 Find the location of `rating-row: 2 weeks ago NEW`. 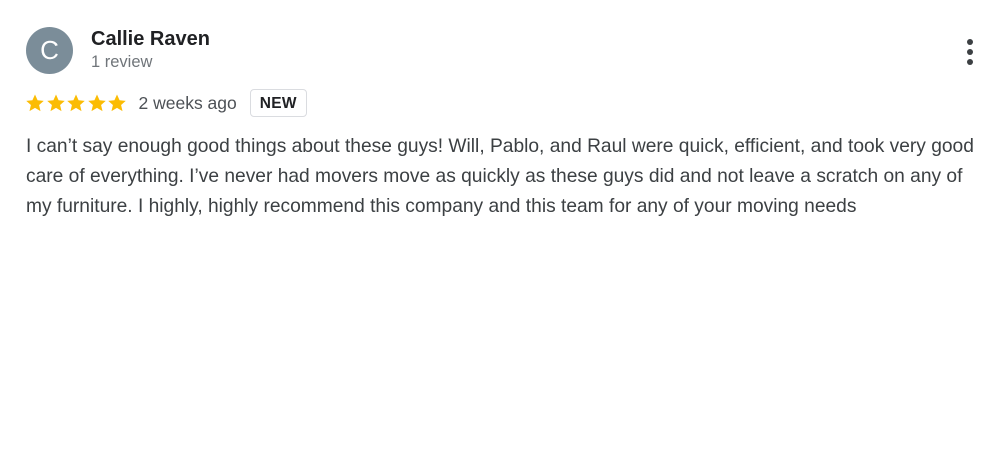

rating-row: 2 weeks ago NEW is located at coordinates (166, 103).